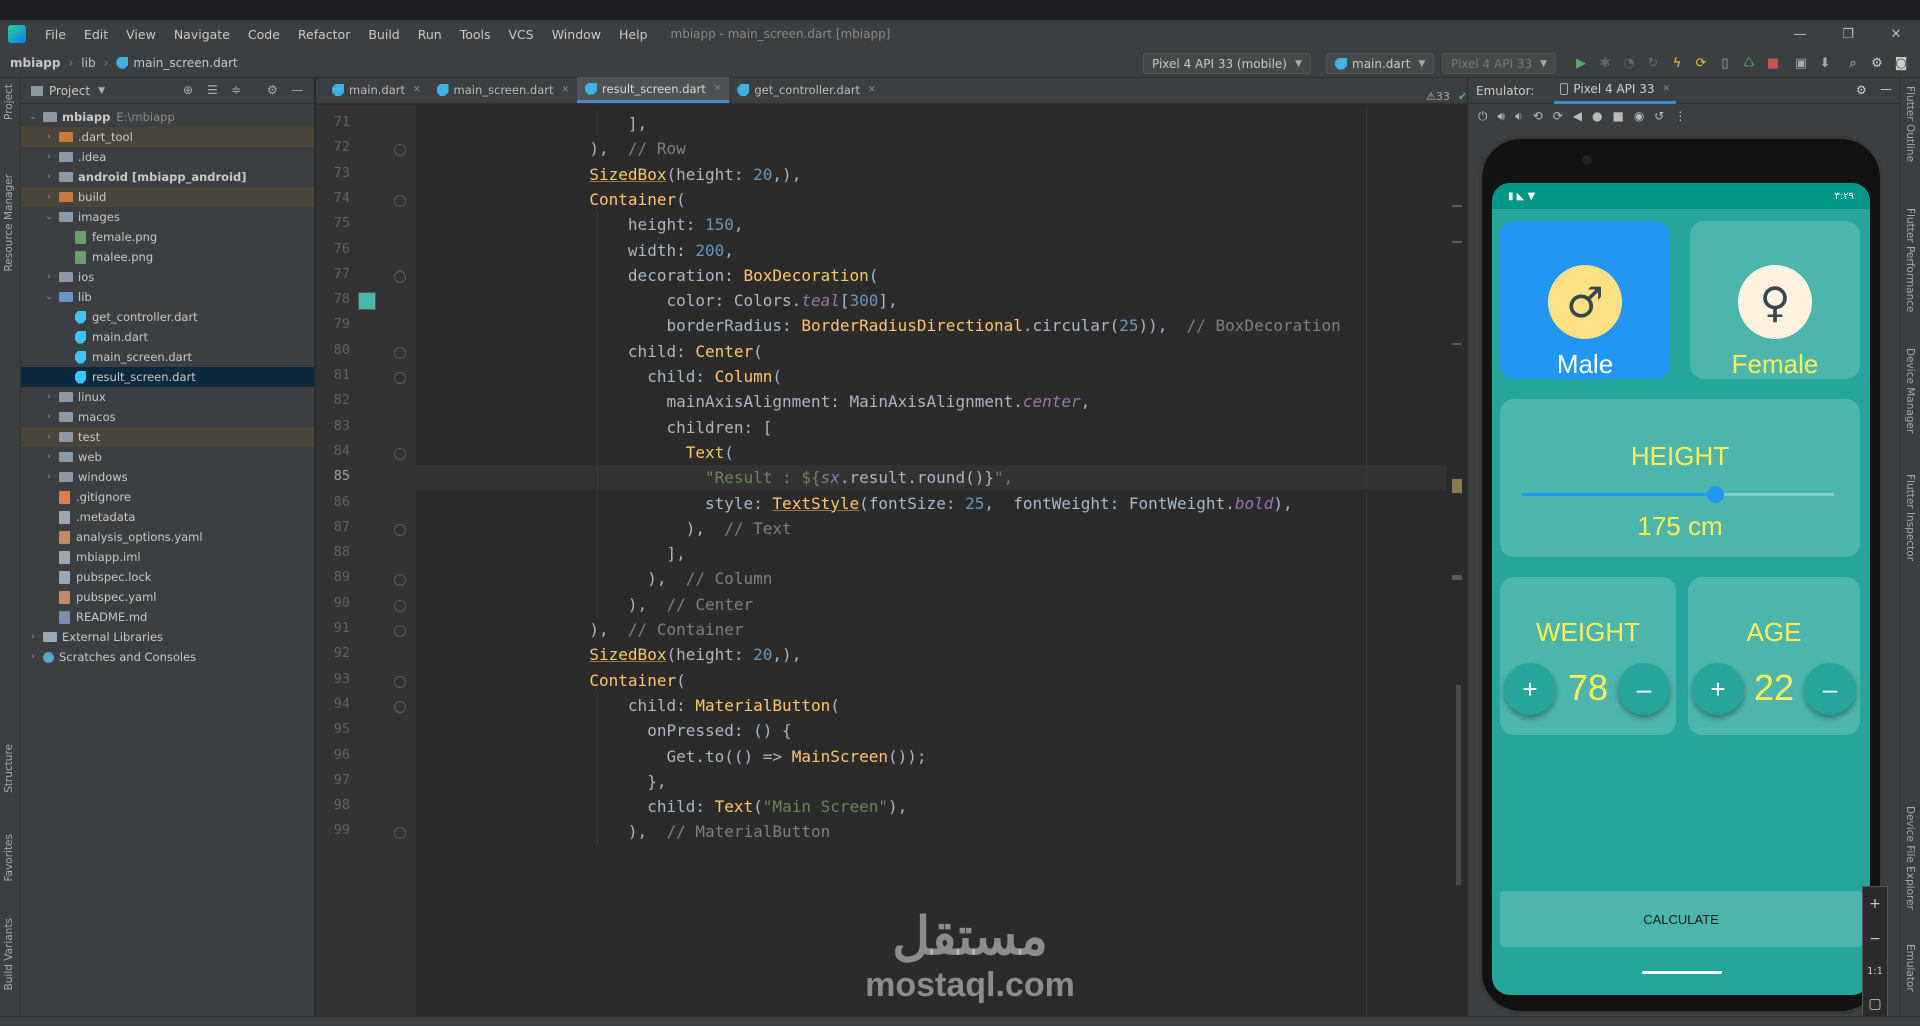  Describe the element at coordinates (167, 477) in the screenshot. I see `tree-item: › windows` at that location.